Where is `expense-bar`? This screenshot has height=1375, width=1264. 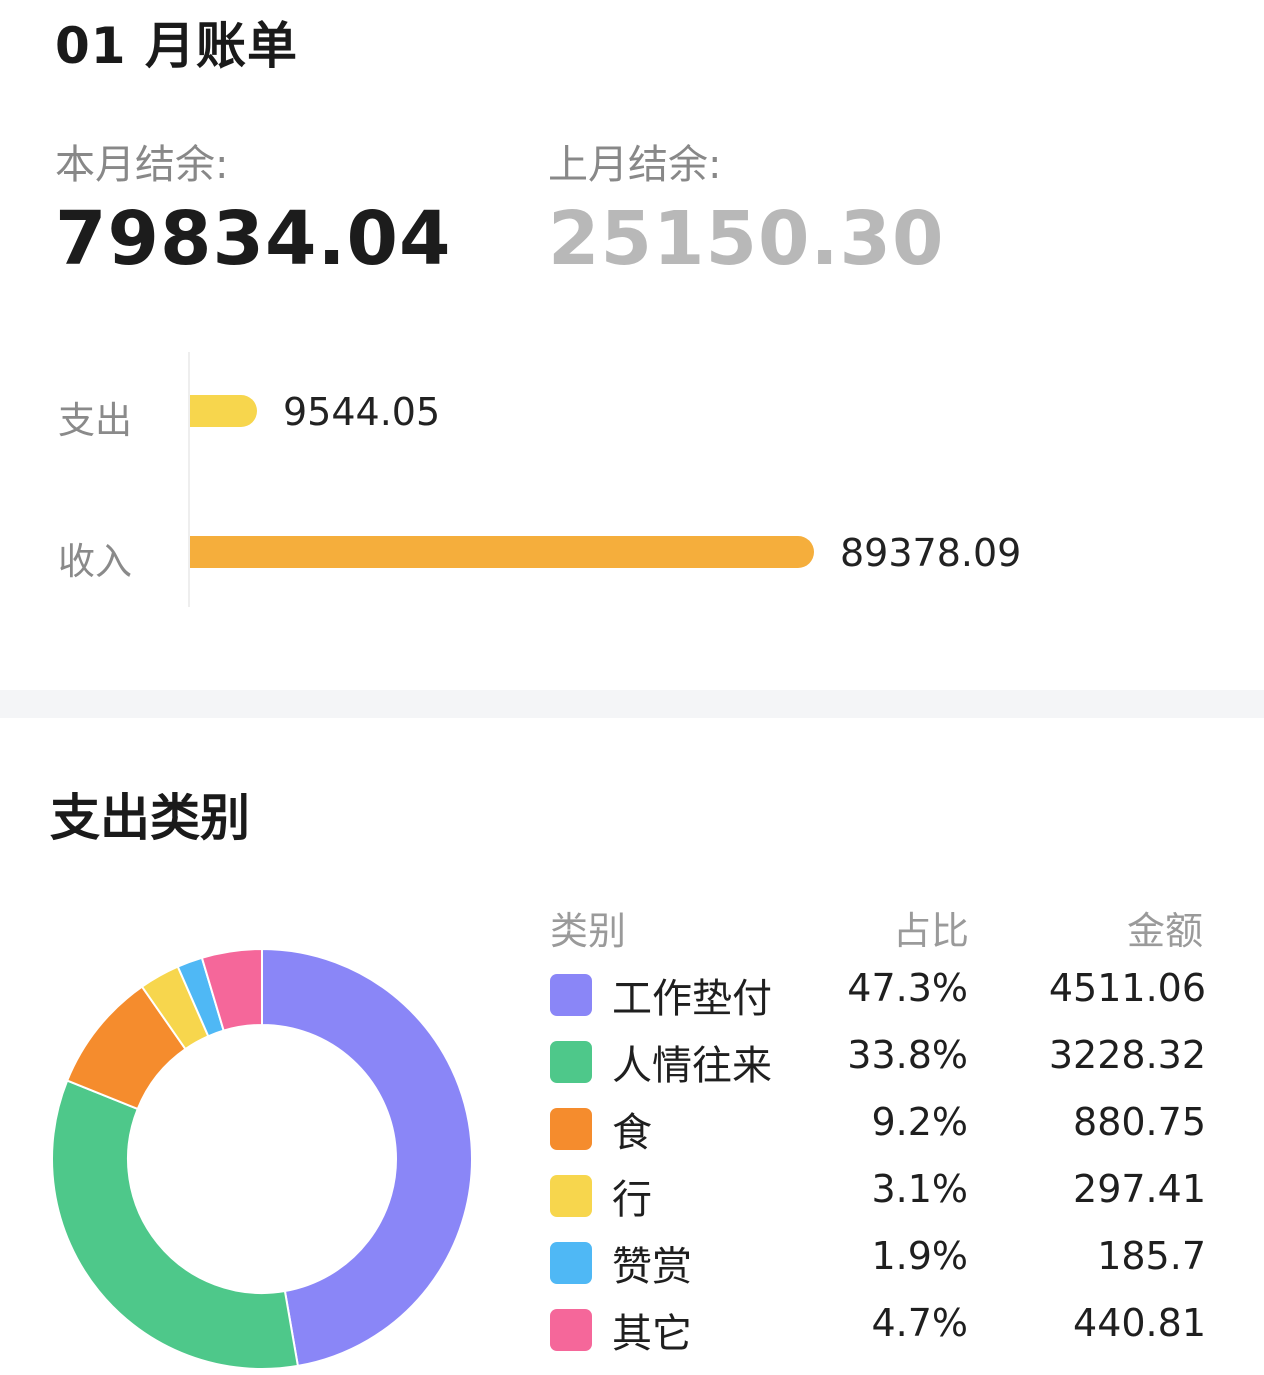
expense-bar is located at coordinates (223, 411).